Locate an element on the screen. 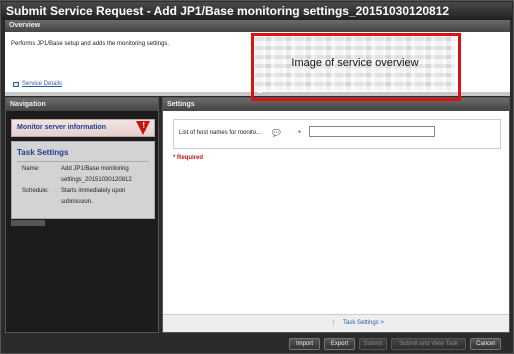  warning-exclamation-icon: ! is located at coordinates (143, 125).